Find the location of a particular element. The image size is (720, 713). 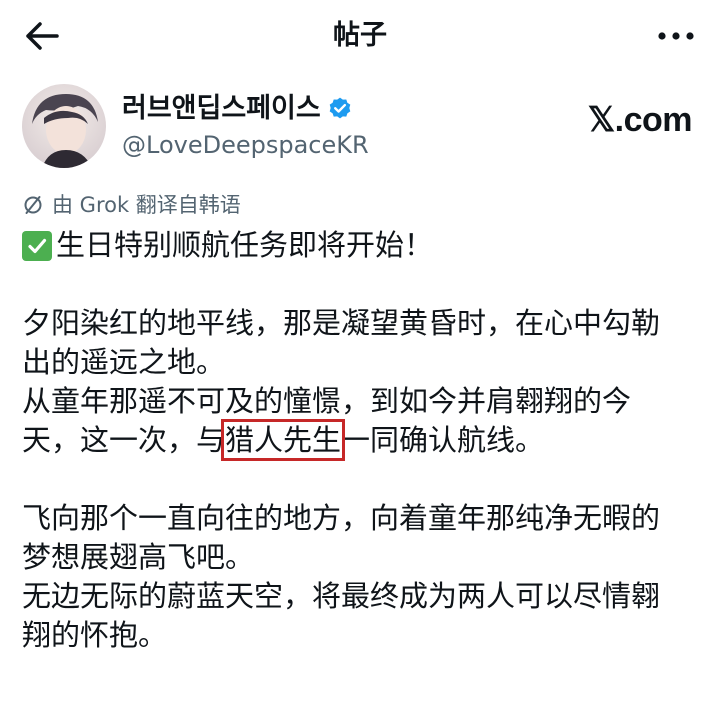

display-name-text: 러브앤딥스페이스 is located at coordinates (221, 108).